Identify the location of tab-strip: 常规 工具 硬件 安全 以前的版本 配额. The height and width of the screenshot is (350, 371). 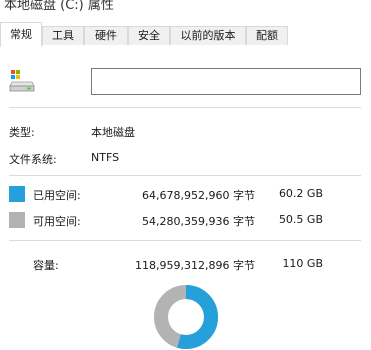
(185, 34).